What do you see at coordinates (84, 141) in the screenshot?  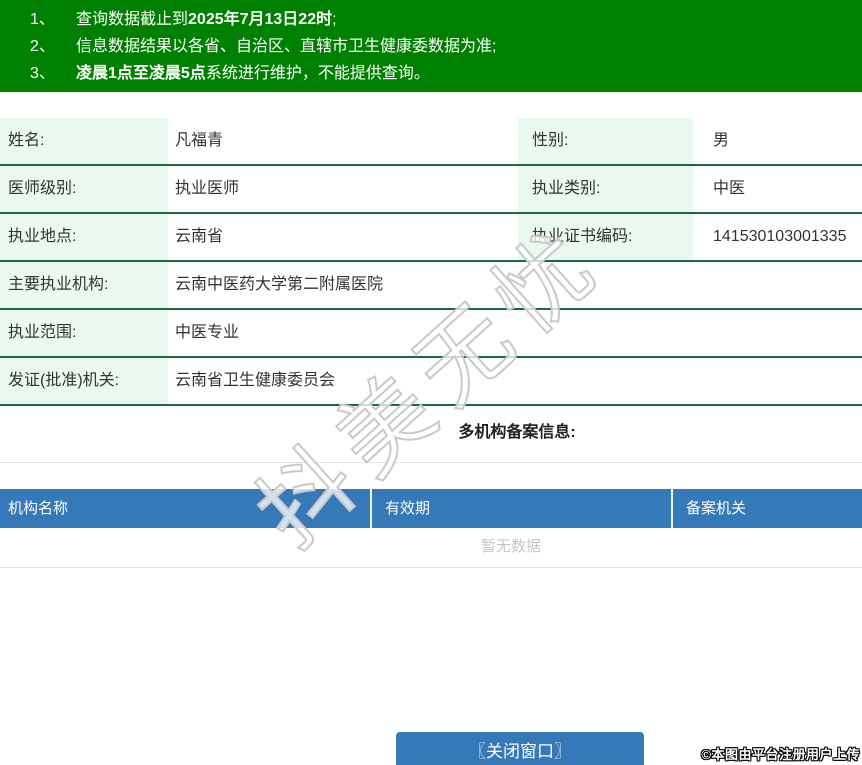 I see `name-label: 姓名:` at bounding box center [84, 141].